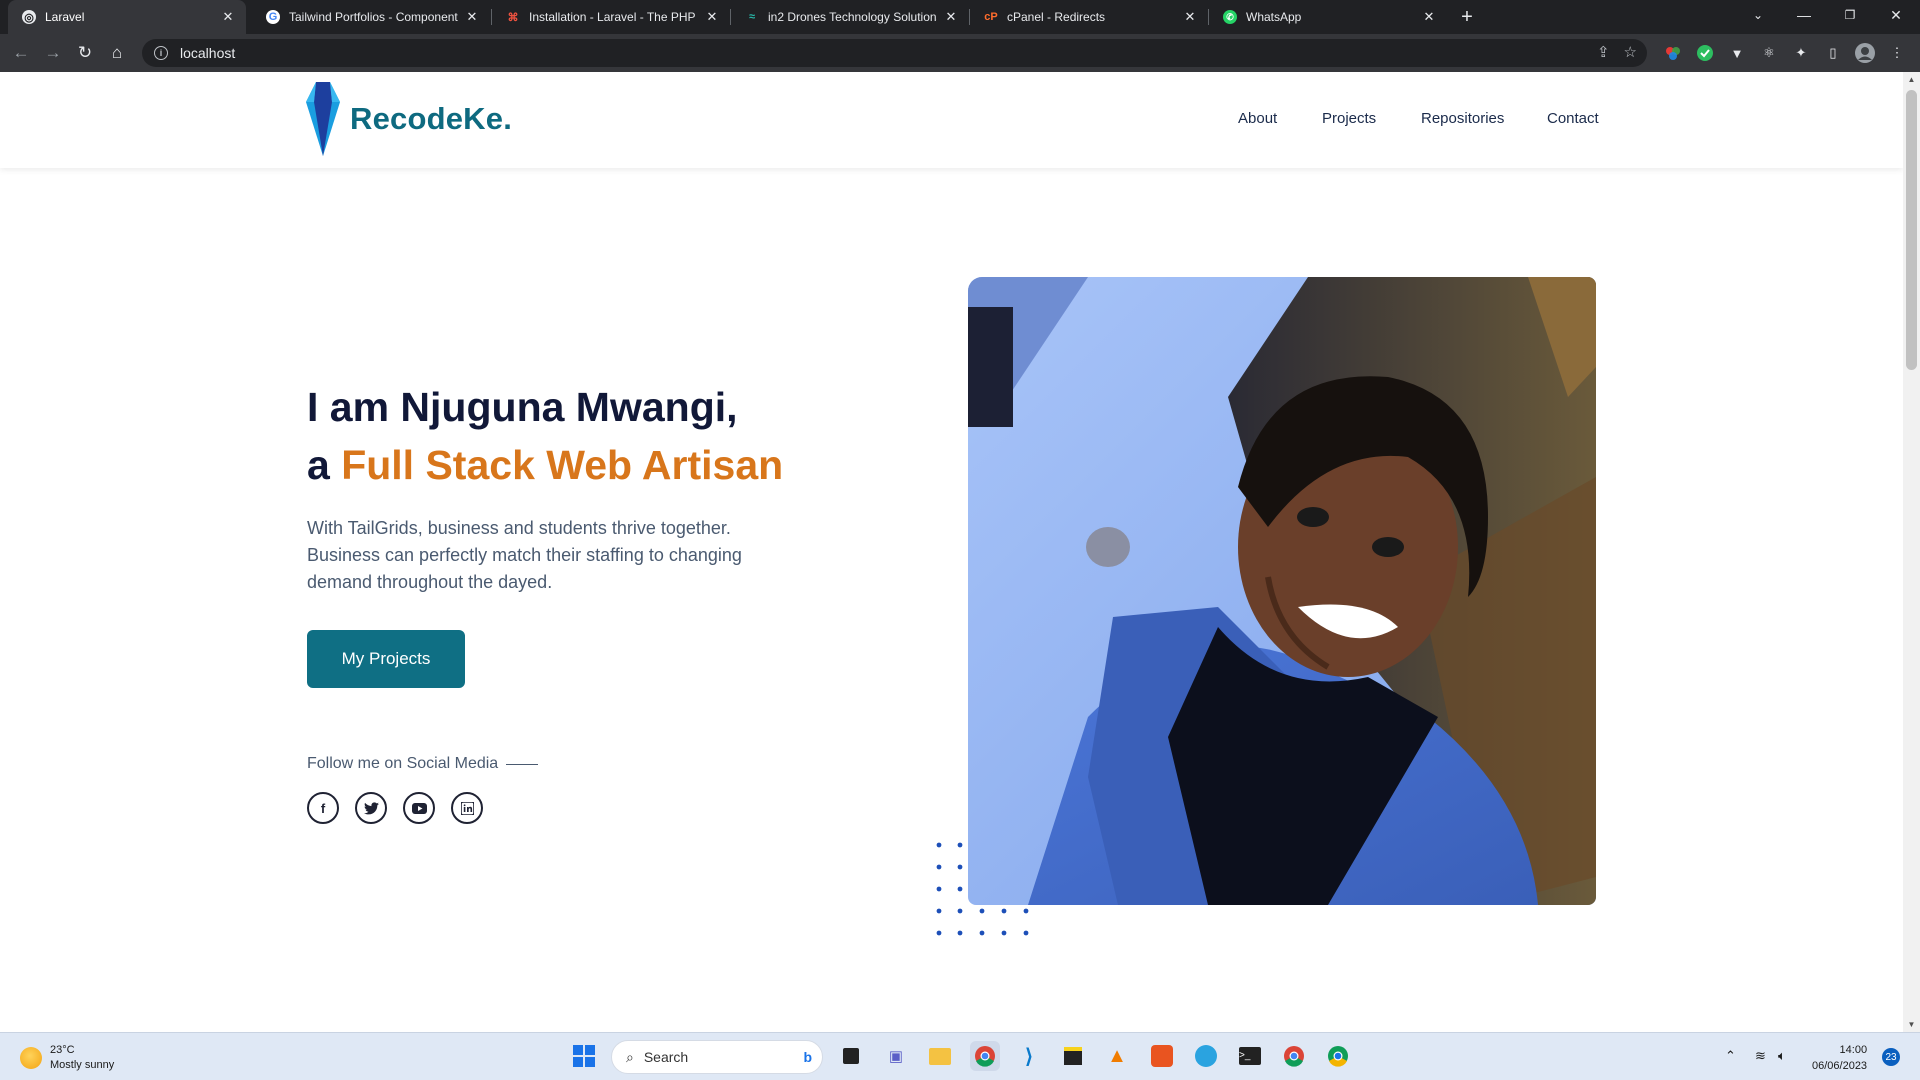 The width and height of the screenshot is (1920, 1080). Describe the element at coordinates (127, 17) in the screenshot. I see `tab-laravel: ◎ Laravel ✕` at that location.